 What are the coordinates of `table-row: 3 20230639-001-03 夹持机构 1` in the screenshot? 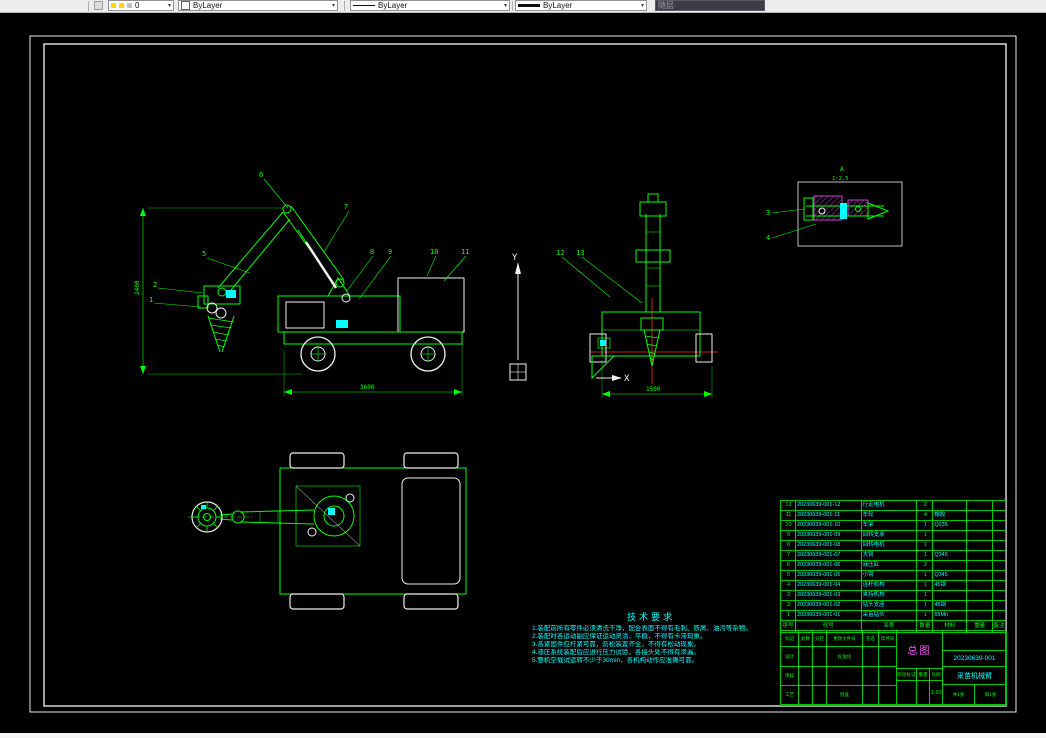 It's located at (893, 595).